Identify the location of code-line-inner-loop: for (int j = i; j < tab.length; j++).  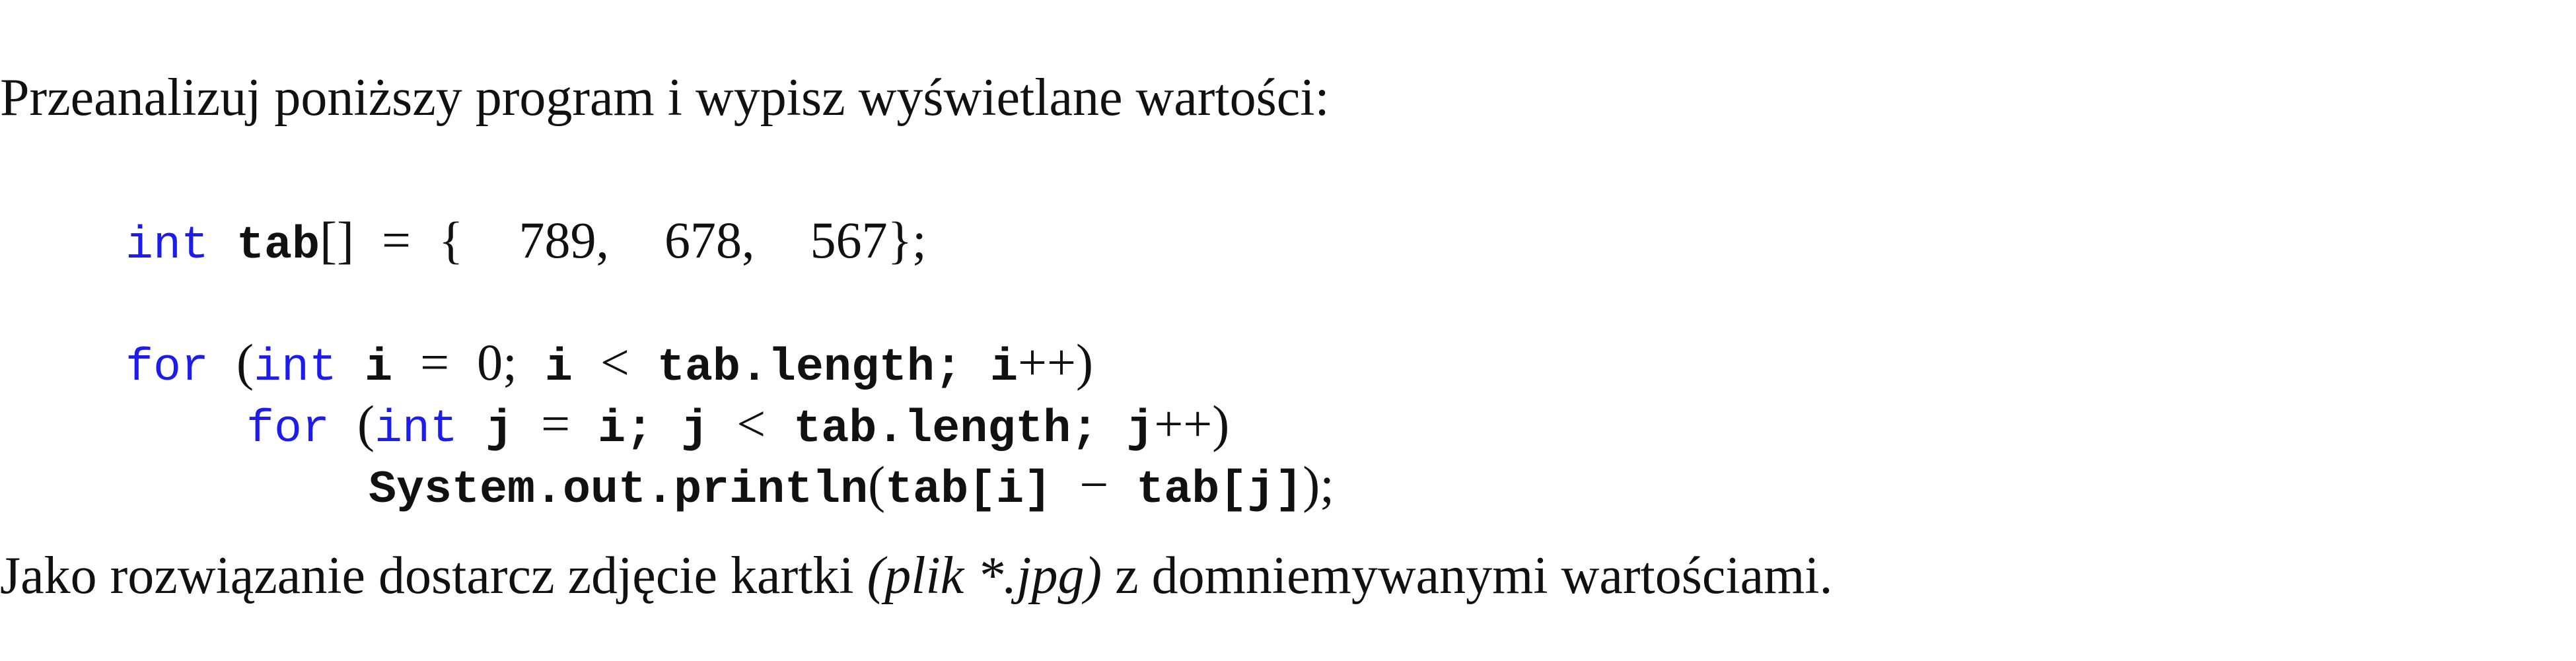
(737, 425).